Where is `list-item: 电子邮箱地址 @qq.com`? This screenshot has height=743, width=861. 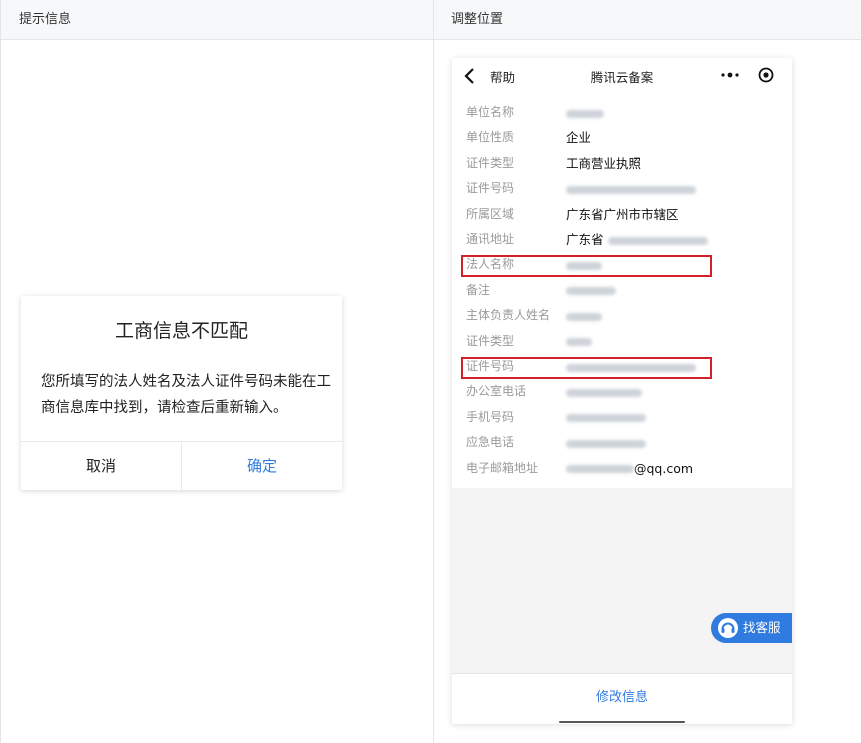 list-item: 电子邮箱地址 @qq.com is located at coordinates (622, 468).